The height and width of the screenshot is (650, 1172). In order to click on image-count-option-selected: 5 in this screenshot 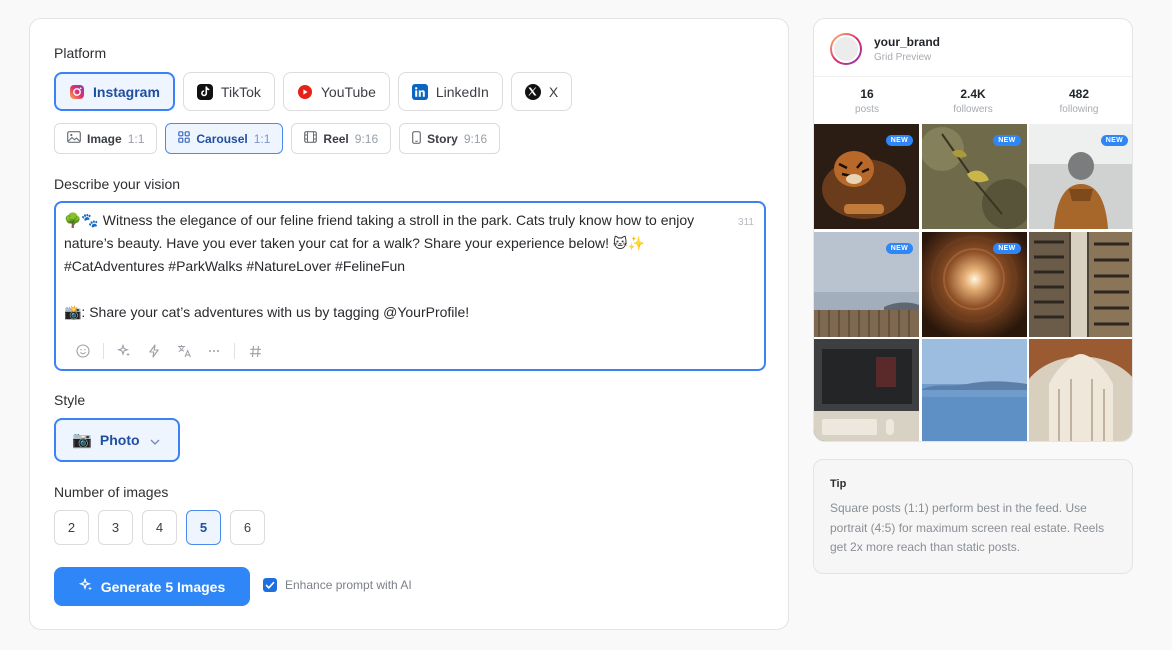, I will do `click(203, 527)`.